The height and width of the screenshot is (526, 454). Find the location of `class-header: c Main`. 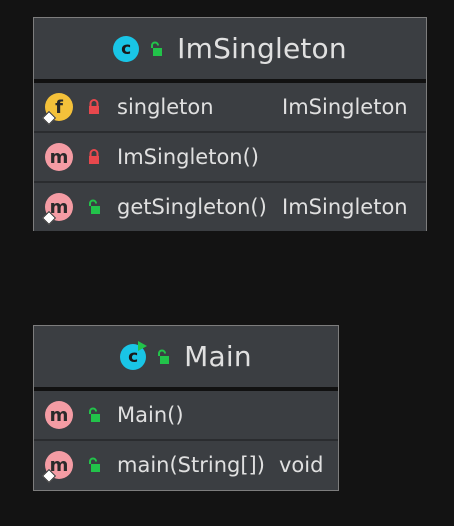

class-header: c Main is located at coordinates (186, 358).